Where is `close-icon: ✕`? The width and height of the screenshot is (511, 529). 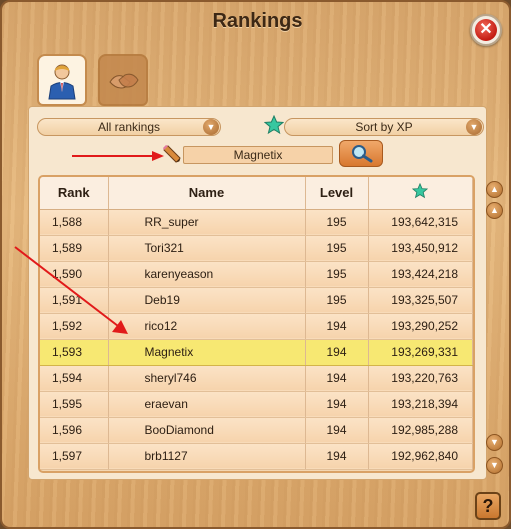 close-icon: ✕ is located at coordinates (486, 30).